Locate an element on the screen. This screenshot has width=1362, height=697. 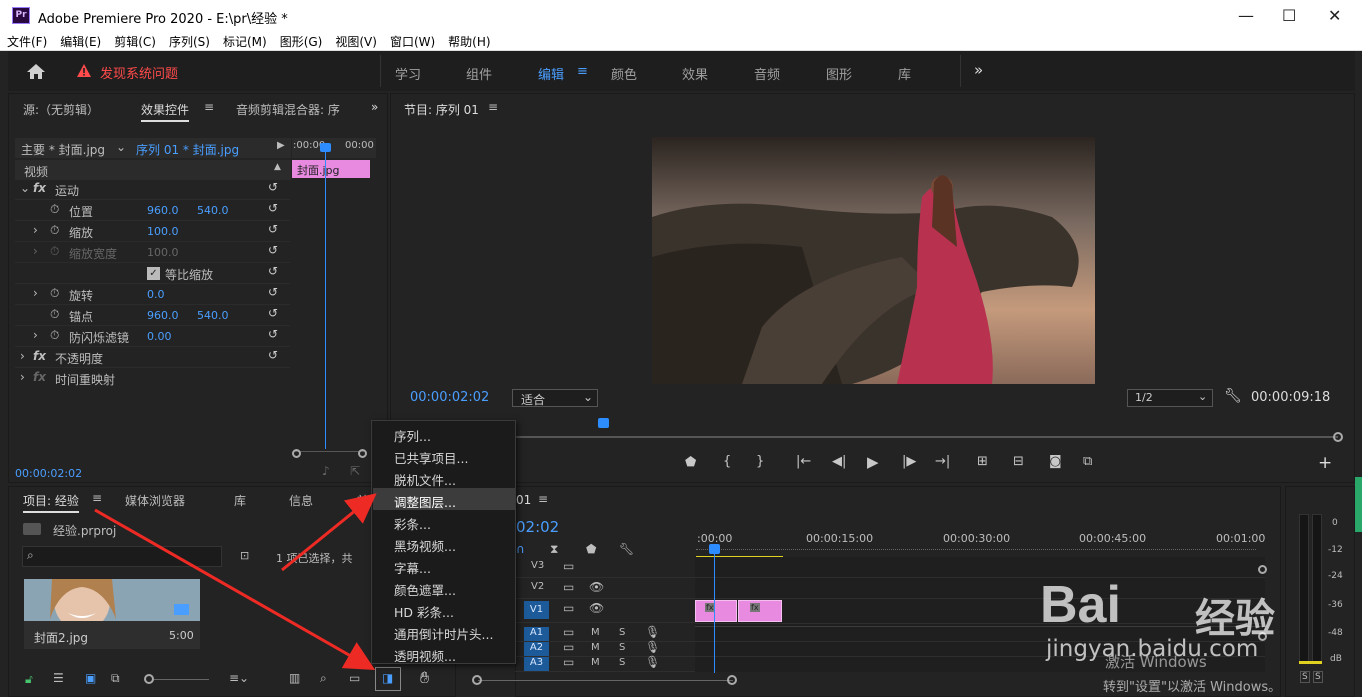
effect-controls-timecode: 00:00:02:02 is located at coordinates (48, 473).